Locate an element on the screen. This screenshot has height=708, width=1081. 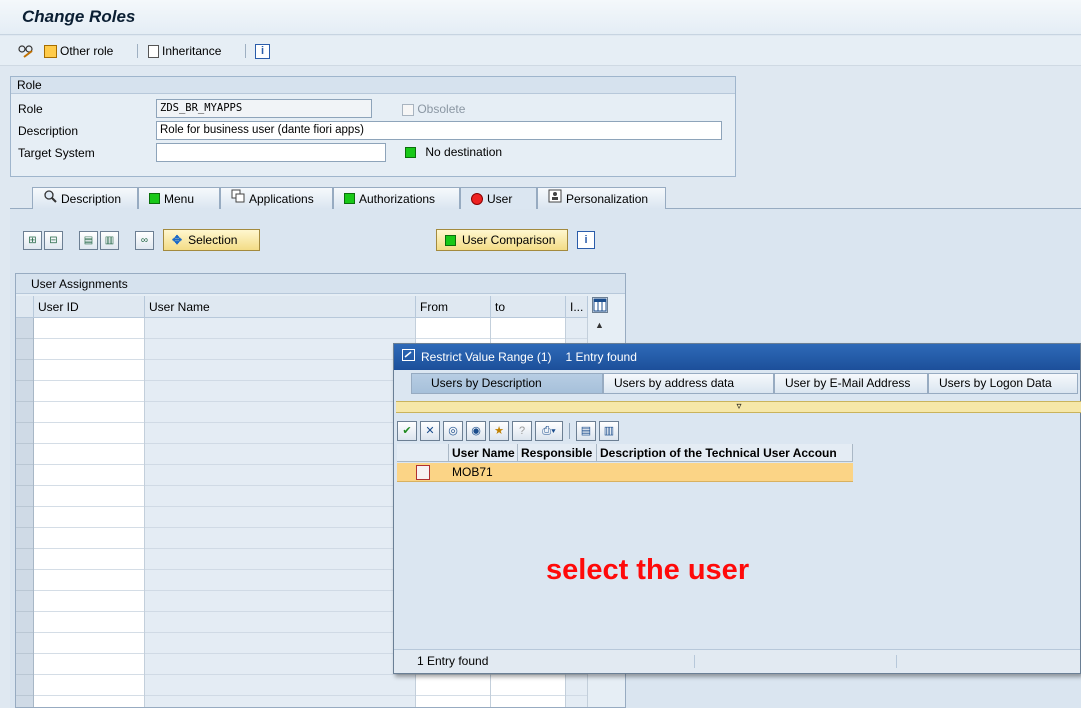
role-label: Role is located at coordinates (30, 109).